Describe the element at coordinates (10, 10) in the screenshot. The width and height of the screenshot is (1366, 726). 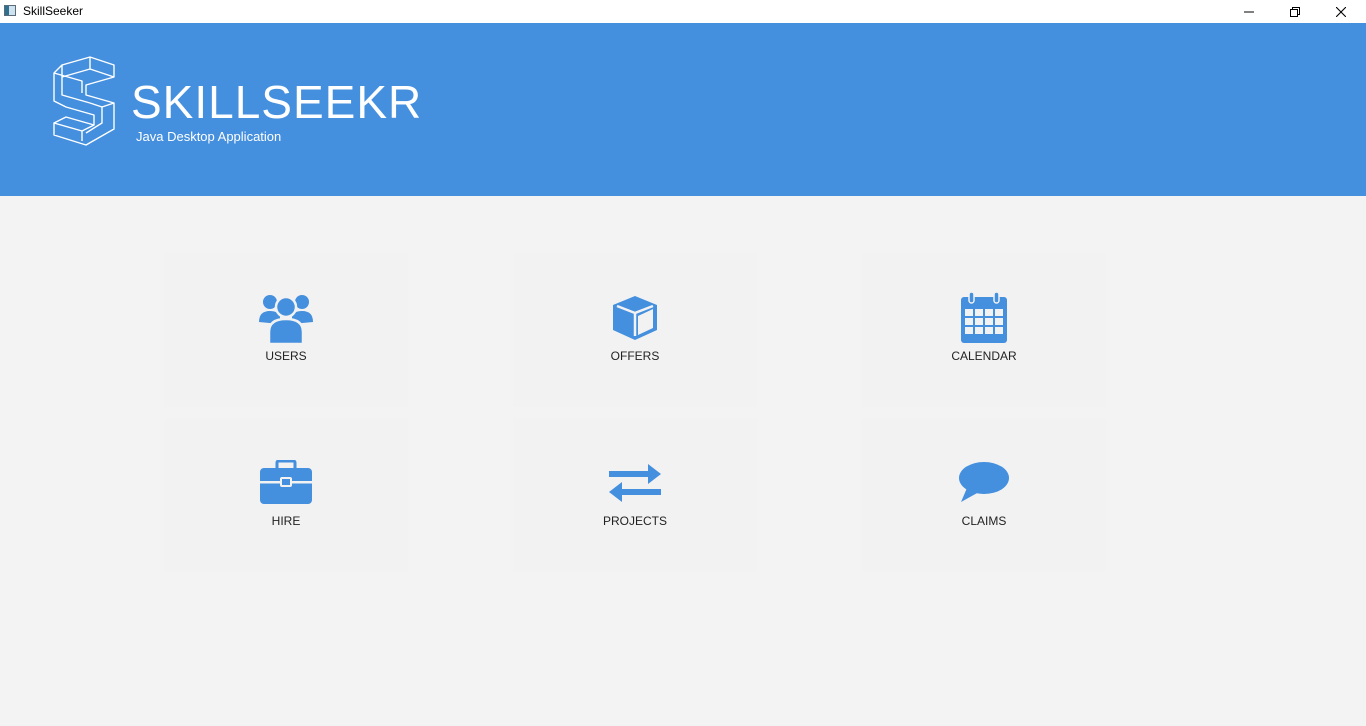
I see `app-icon` at that location.